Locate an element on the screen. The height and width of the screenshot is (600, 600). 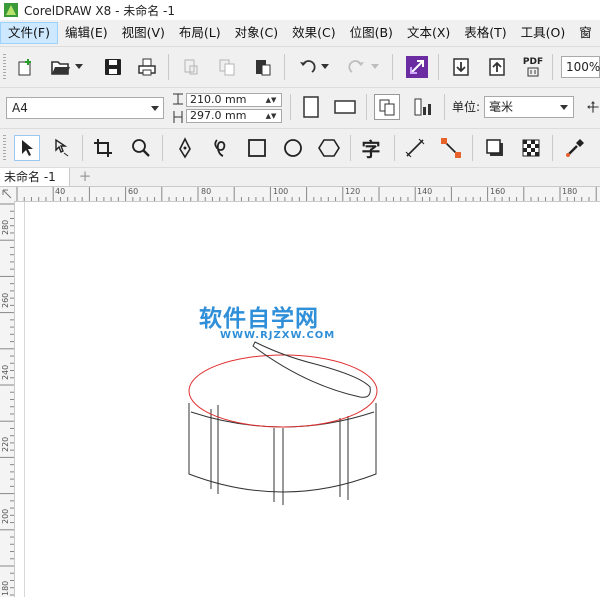
menu-layout: 布局(L) is located at coordinates (200, 33).